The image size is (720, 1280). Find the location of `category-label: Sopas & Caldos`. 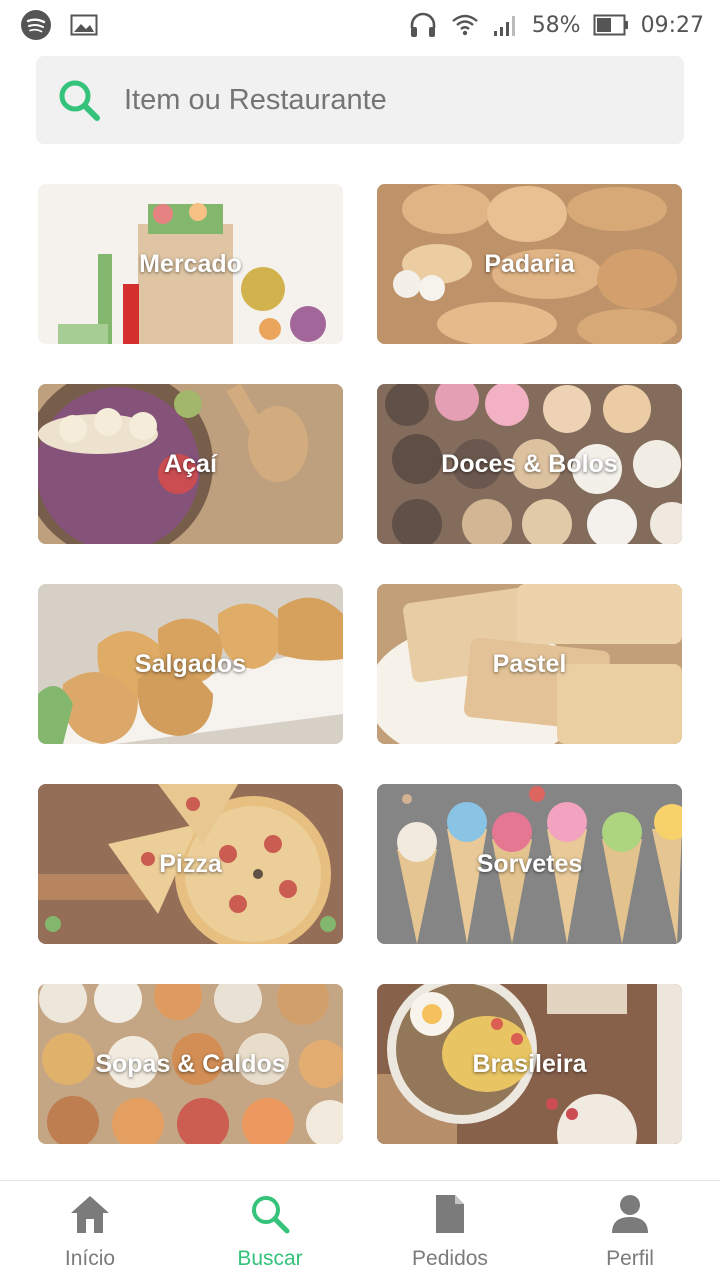

category-label: Sopas & Caldos is located at coordinates (190, 1063).